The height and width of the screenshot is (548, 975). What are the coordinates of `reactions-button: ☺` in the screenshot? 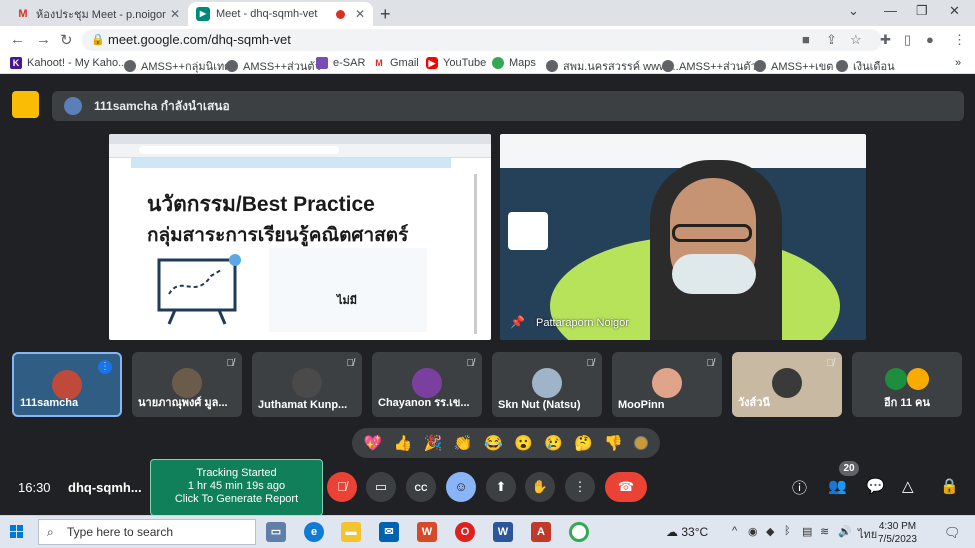 It's located at (461, 487).